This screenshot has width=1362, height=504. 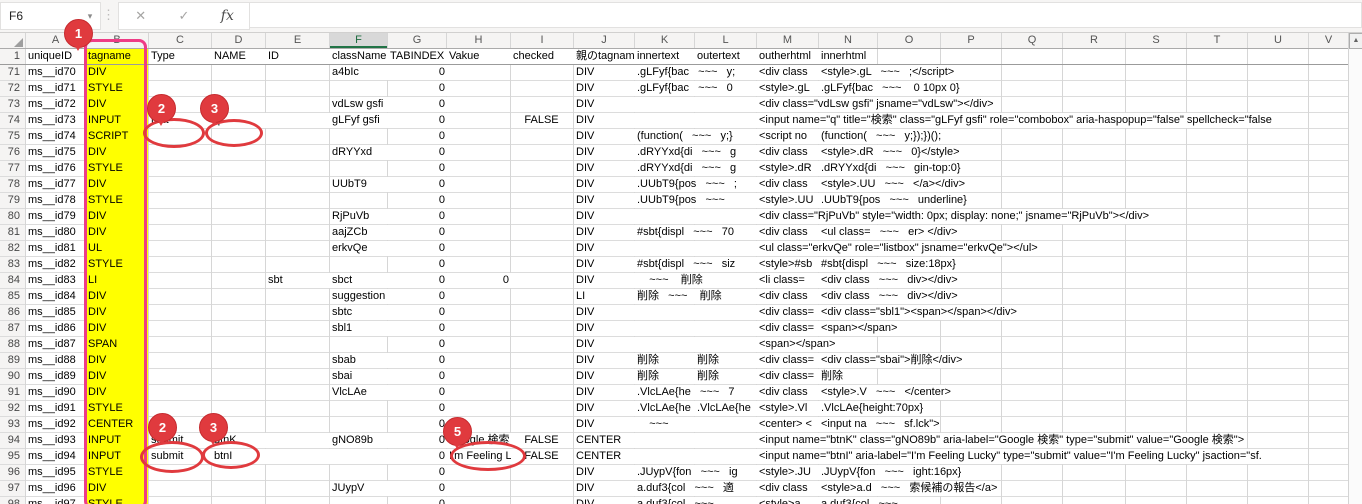 What do you see at coordinates (543, 56) in the screenshot?
I see `cell-I1: checked` at bounding box center [543, 56].